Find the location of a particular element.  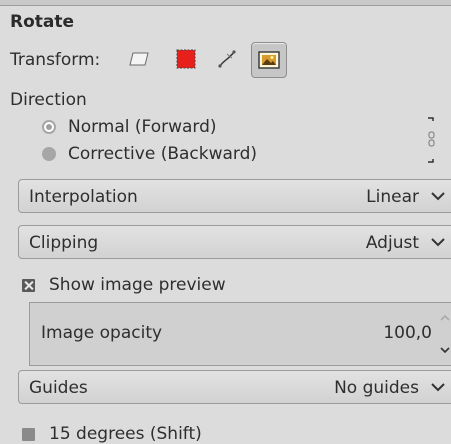

transform-label: Transform: is located at coordinates (55, 60).